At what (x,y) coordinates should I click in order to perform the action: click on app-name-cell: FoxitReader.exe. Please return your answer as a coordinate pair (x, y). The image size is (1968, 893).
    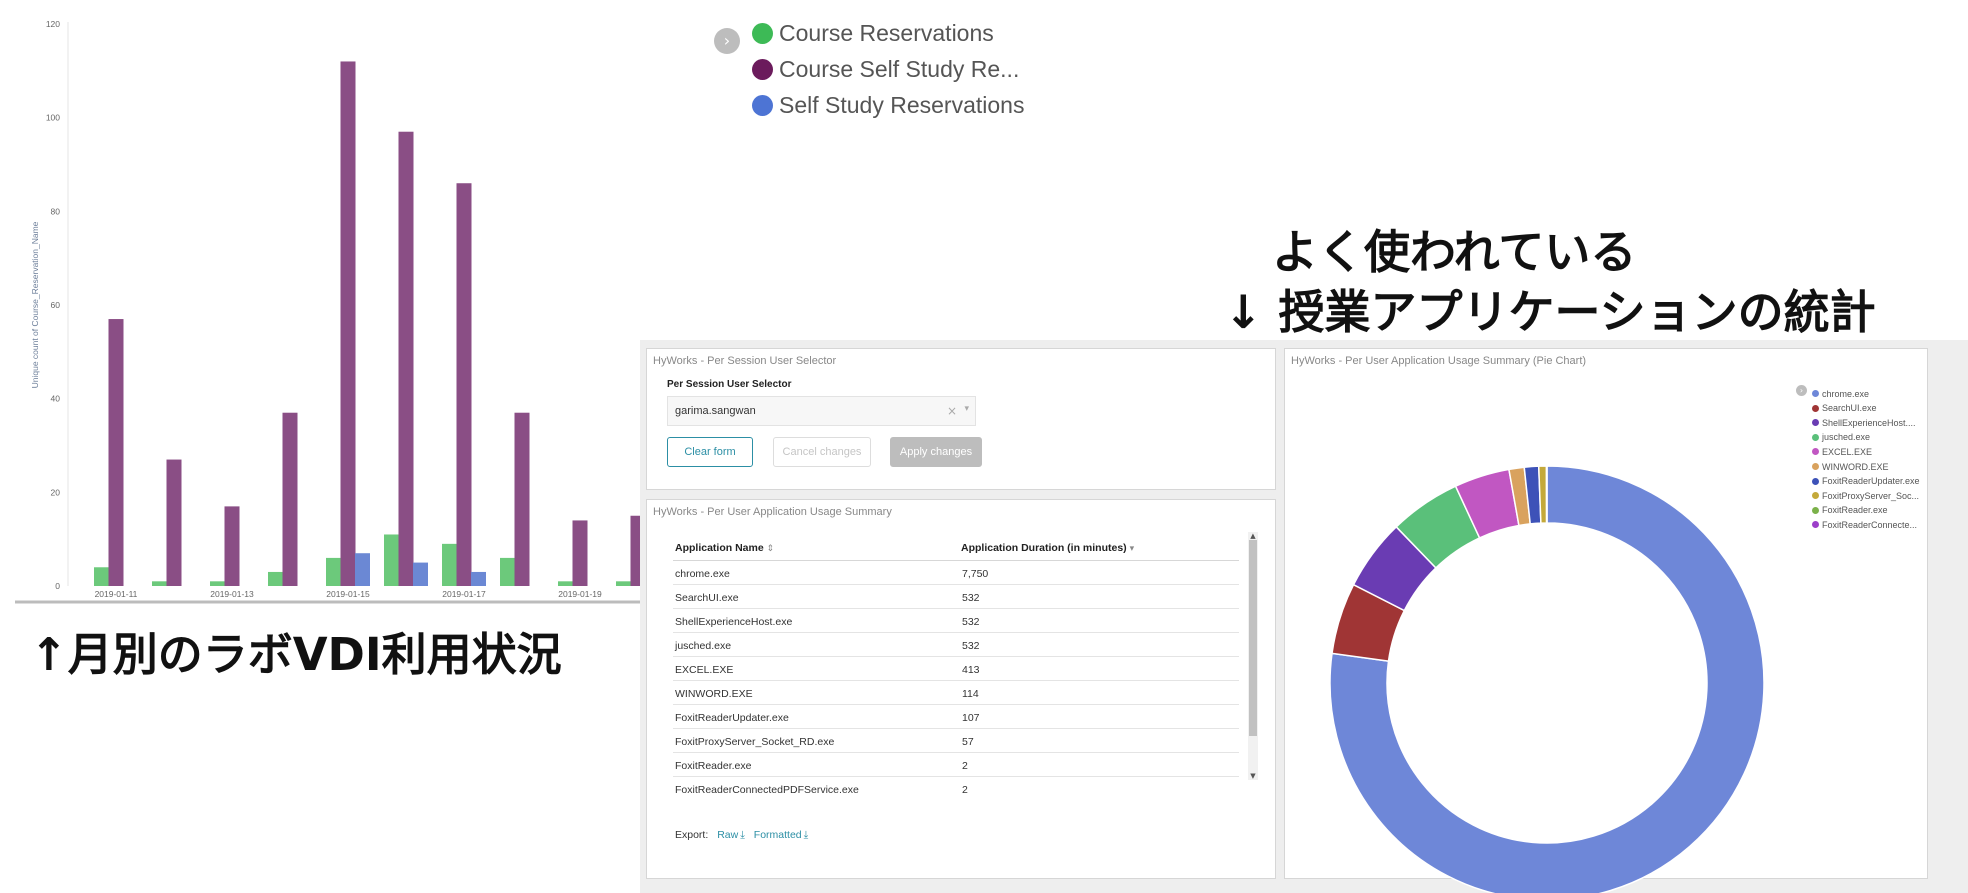
    Looking at the image, I should click on (713, 766).